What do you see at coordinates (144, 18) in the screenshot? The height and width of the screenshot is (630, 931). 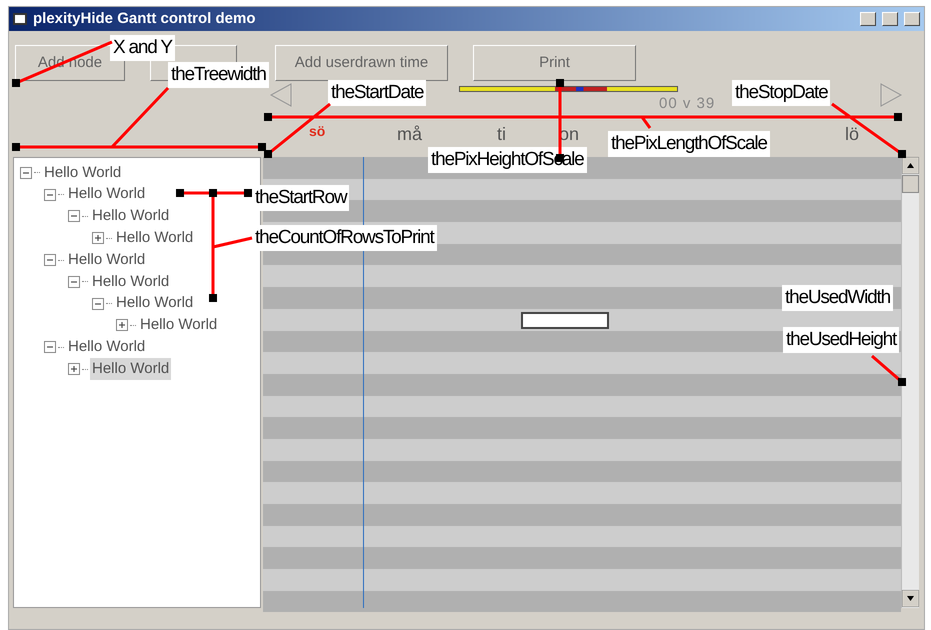 I see `window-title: plexityHide Gantt control demo` at bounding box center [144, 18].